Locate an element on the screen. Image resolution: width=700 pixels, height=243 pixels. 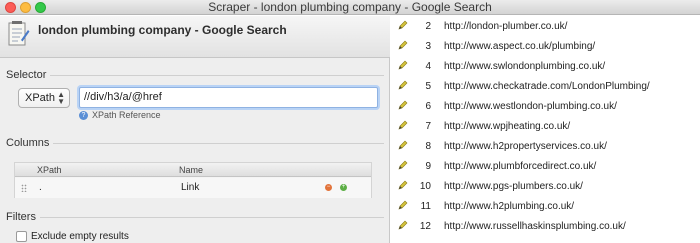
row-number: 4 is located at coordinates (428, 66).